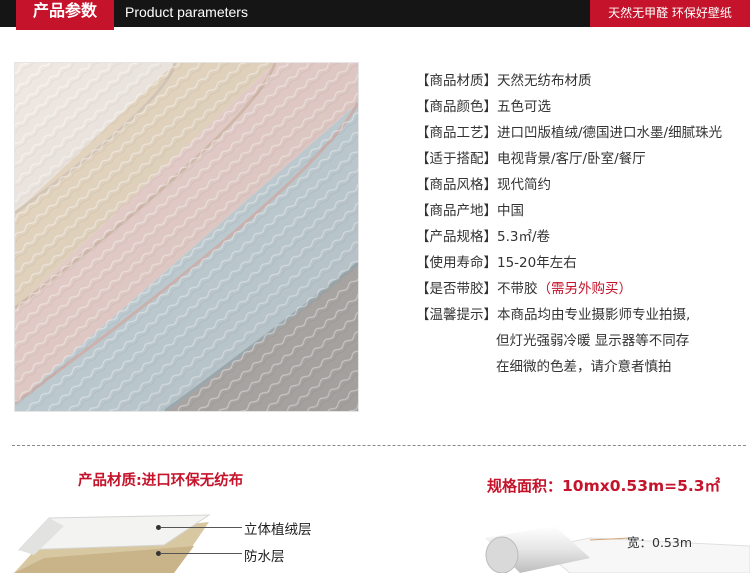 The image size is (750, 577). I want to click on spec-row-size: 【产品规格】5.3㎡/卷, so click(483, 237).